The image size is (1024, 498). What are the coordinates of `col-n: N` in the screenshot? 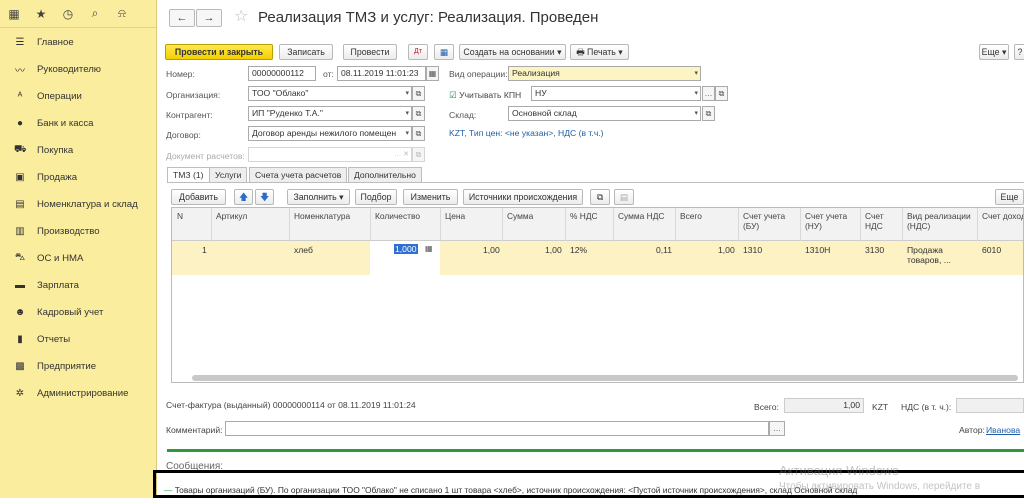 It's located at (180, 216).